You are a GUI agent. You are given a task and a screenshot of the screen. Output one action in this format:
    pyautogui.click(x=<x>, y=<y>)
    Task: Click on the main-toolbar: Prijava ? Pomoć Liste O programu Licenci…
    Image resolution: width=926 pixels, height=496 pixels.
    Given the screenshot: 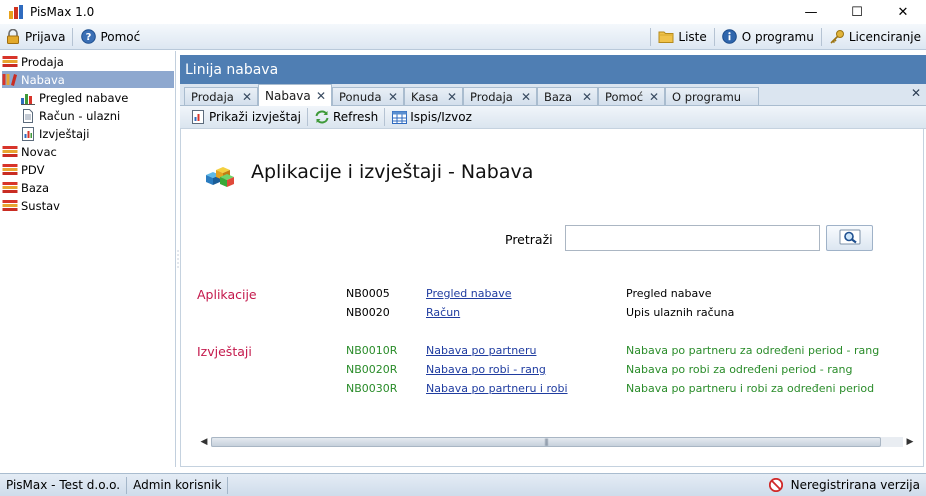 What is the action you would take?
    pyautogui.click(x=463, y=37)
    